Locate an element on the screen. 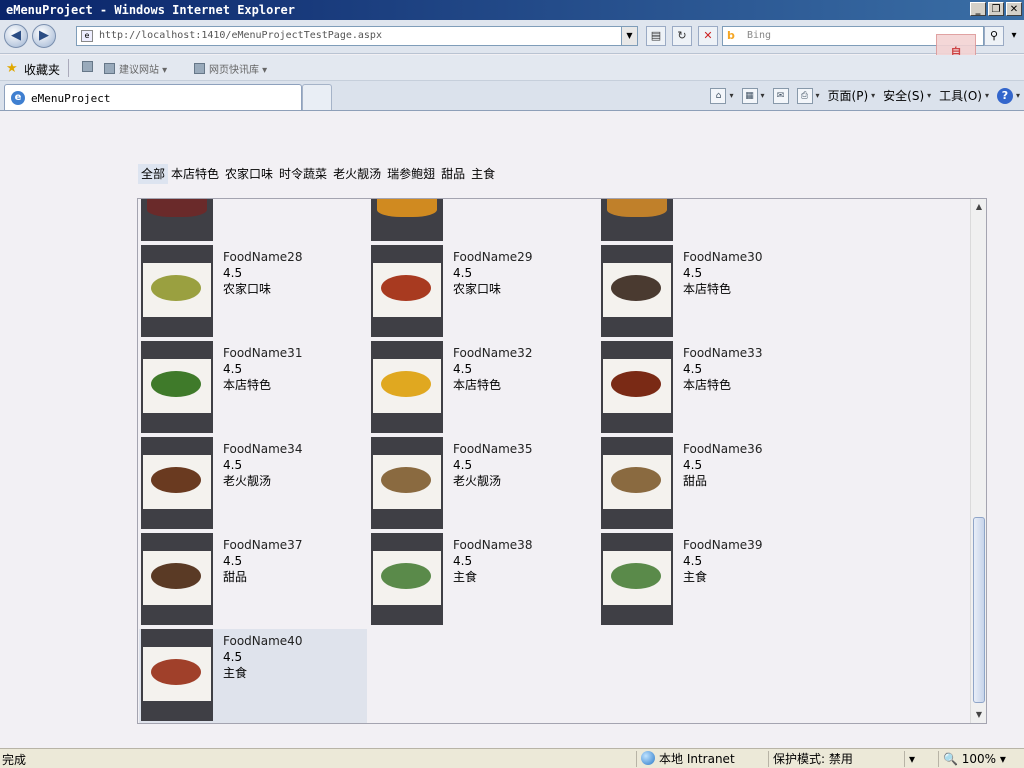 Image resolution: width=1024 pixels, height=768 pixels. food-info: FoodName32 4.5 本店特色 is located at coordinates (492, 369).